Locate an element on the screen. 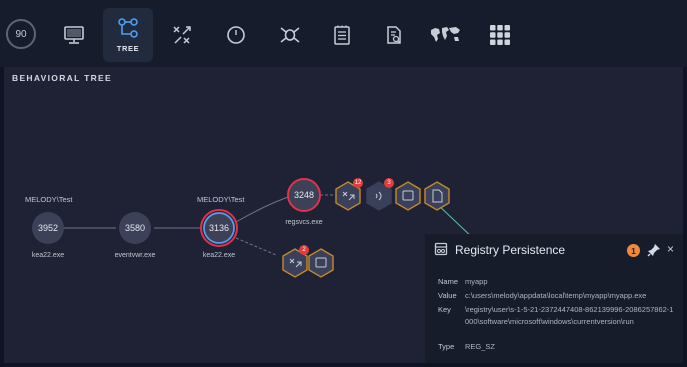 The image size is (687, 367). threat-score-value: 90 is located at coordinates (21, 34).